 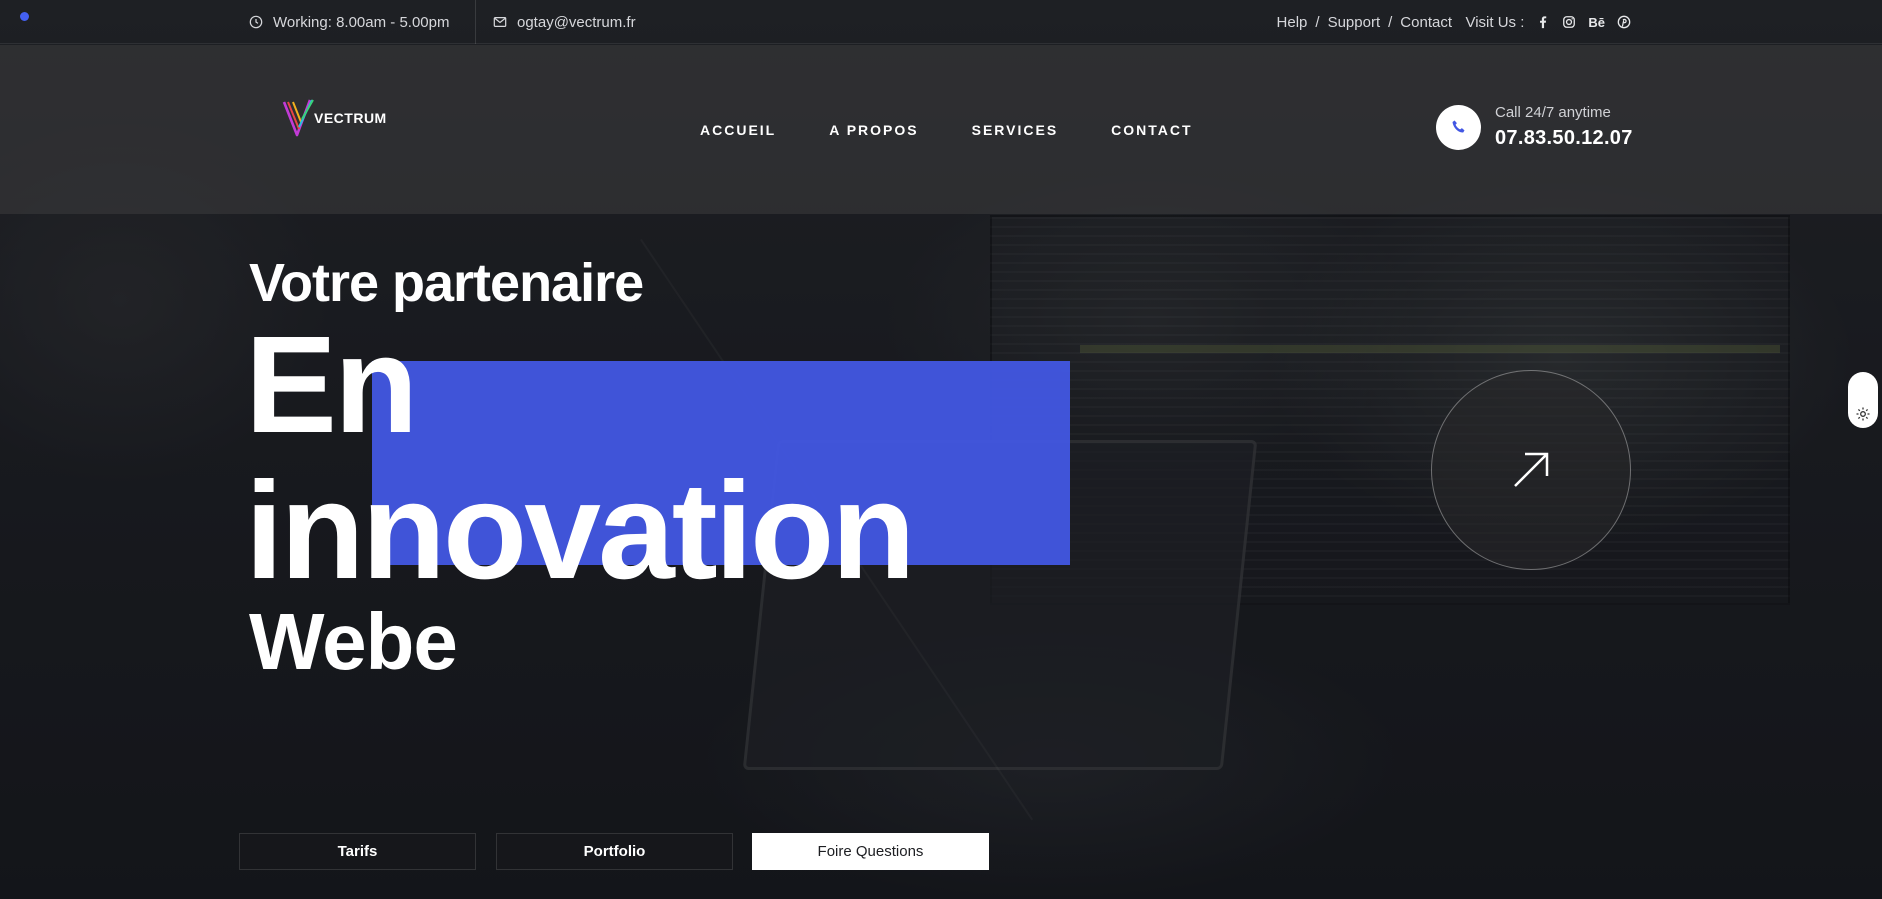 I want to click on support-link: Support, so click(x=1354, y=22).